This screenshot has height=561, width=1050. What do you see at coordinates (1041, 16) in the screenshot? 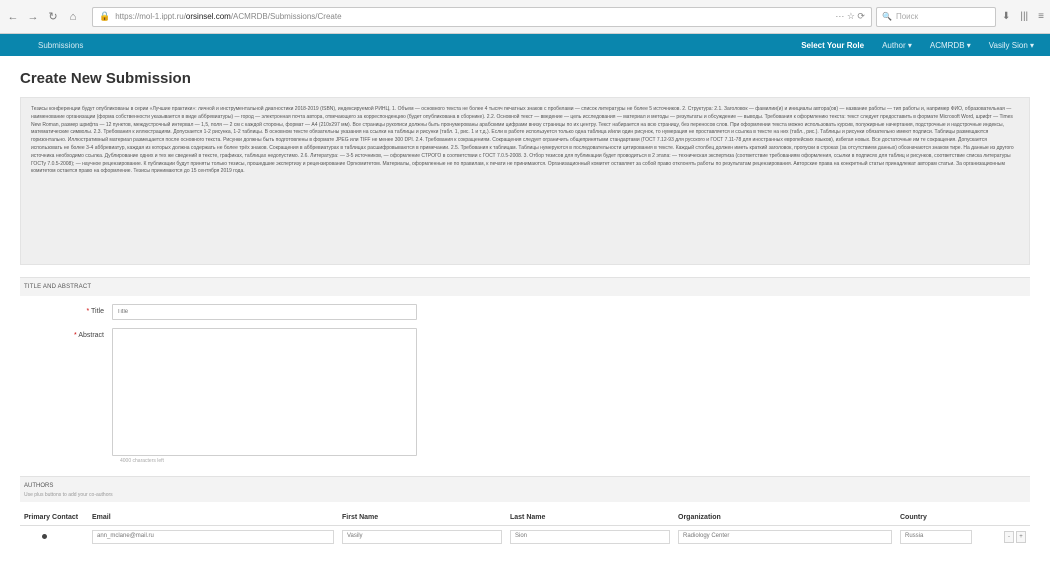
I see `menu-icon: ≡` at bounding box center [1041, 16].